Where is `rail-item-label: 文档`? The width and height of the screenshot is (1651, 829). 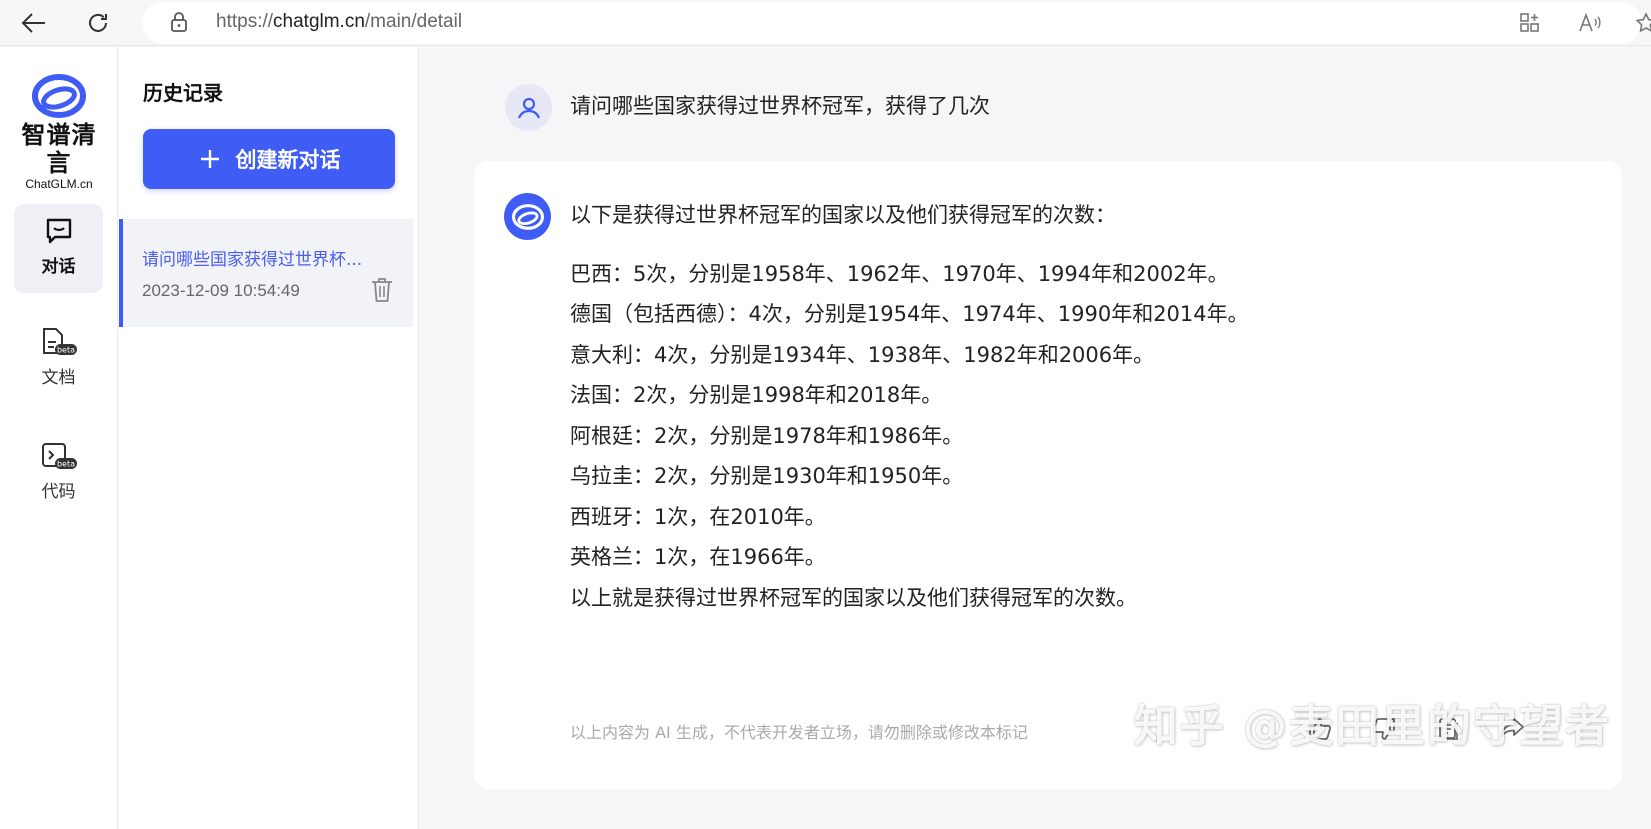 rail-item-label: 文档 is located at coordinates (58, 378).